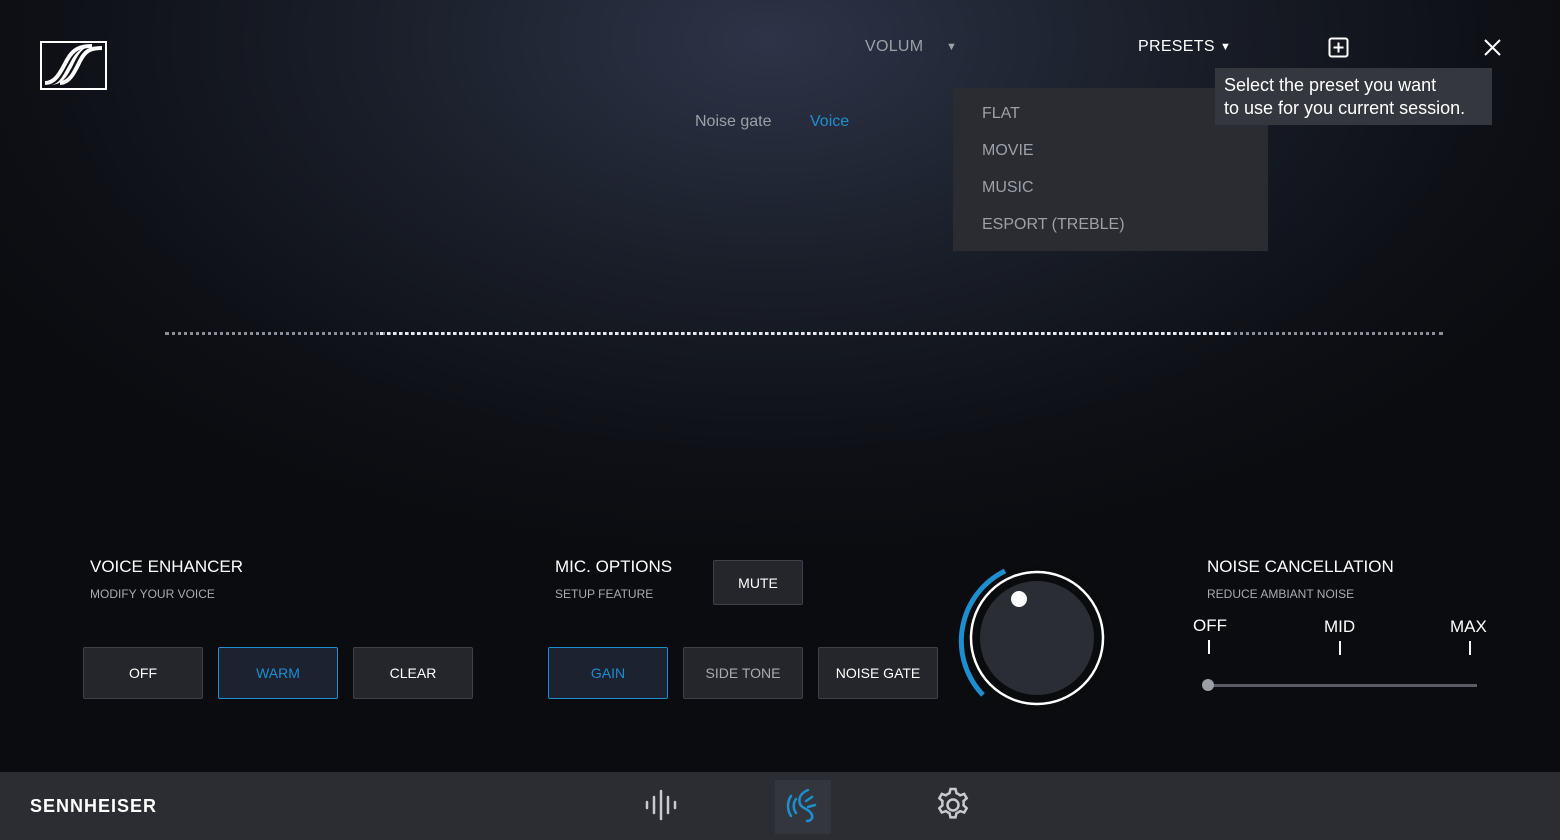 The height and width of the screenshot is (840, 1560). I want to click on preset-item-esport-treble: ESPORT (TREBLE), so click(1053, 225).